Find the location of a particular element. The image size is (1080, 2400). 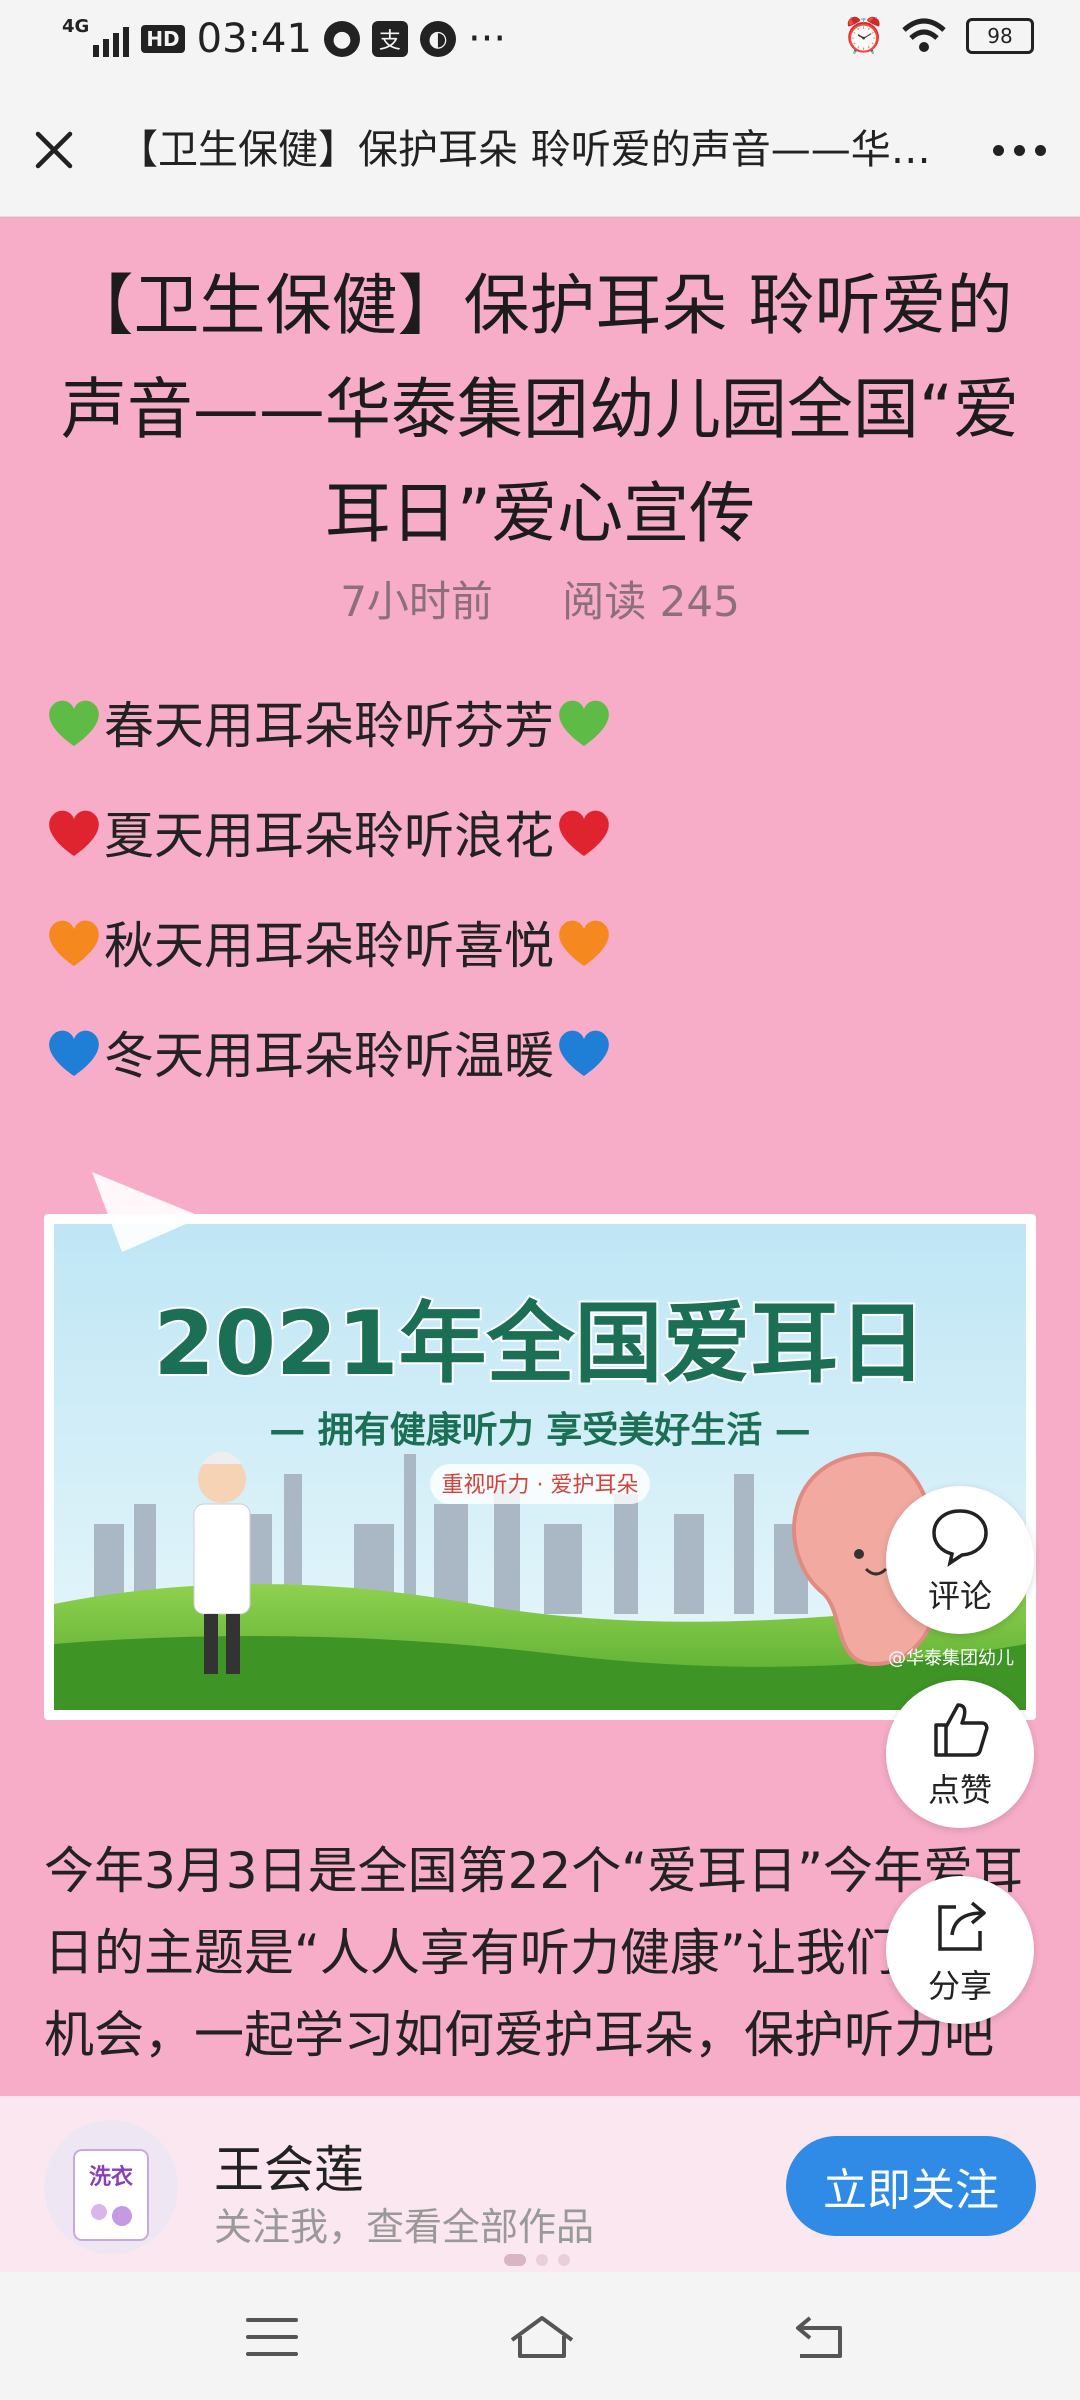

hd-badge: HD is located at coordinates (163, 39).